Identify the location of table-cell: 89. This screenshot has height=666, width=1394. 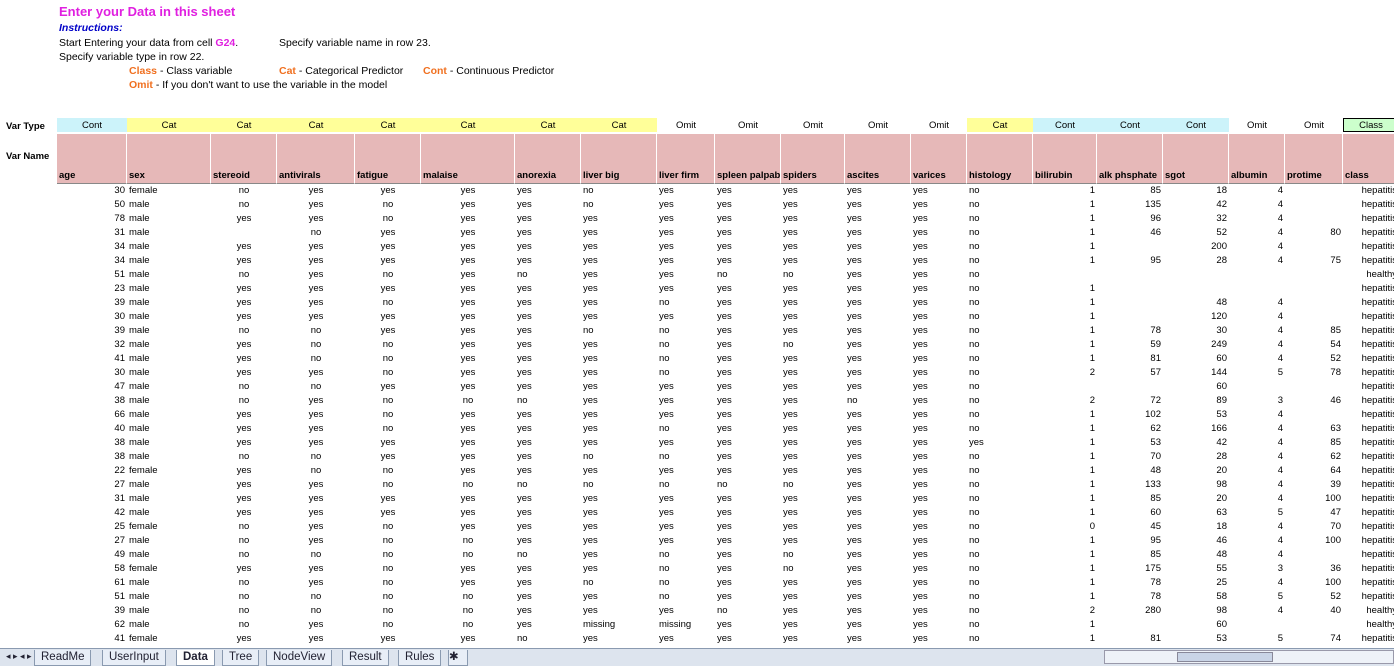
(1196, 401).